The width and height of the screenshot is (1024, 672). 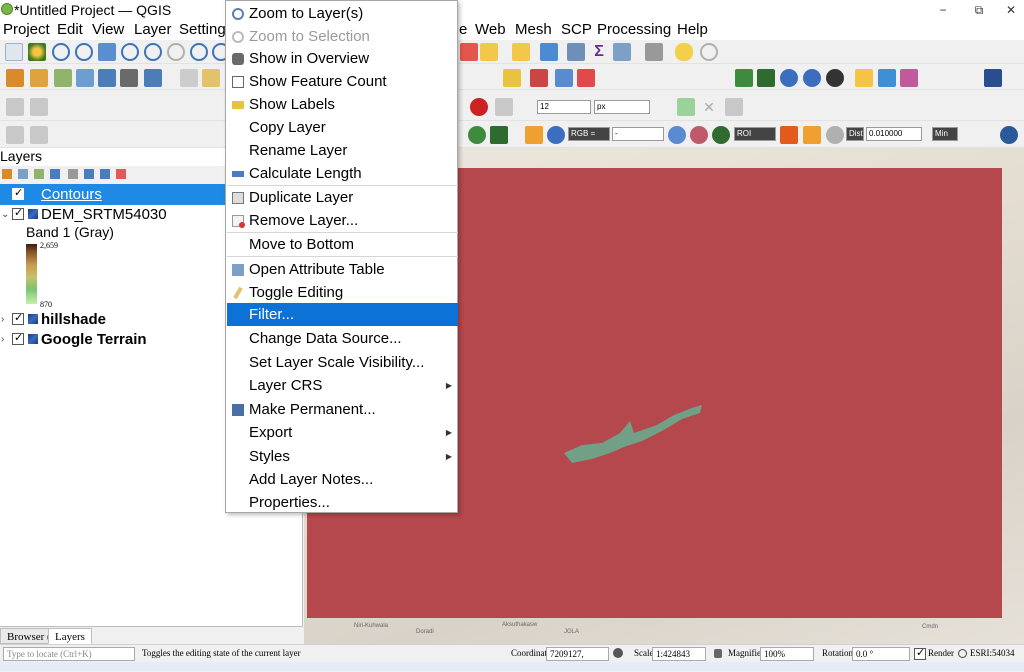 I want to click on menu-item-show-feature-count: Show Feature Count, so click(x=342, y=81).